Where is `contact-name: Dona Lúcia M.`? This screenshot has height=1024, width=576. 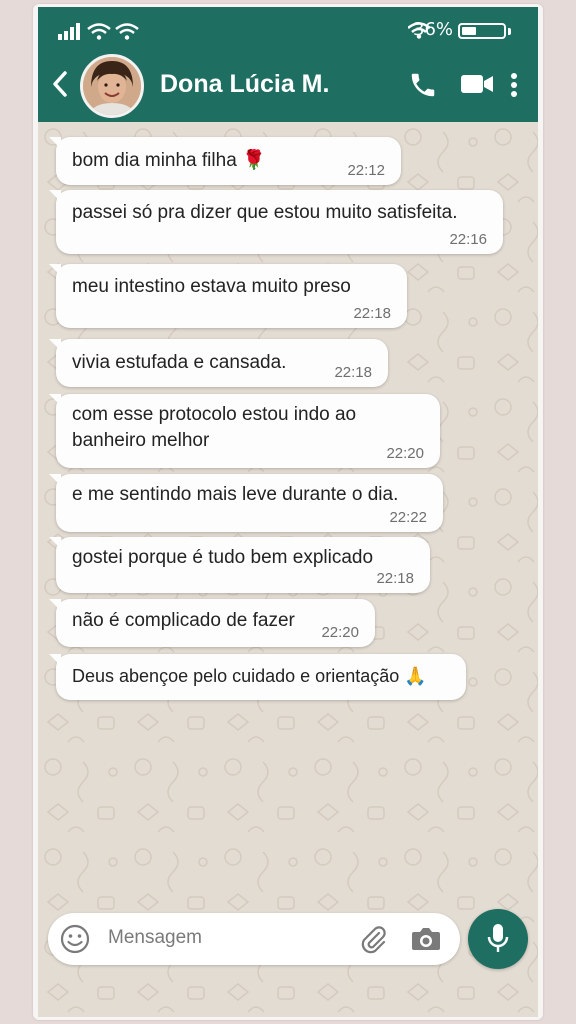 contact-name: Dona Lúcia M. is located at coordinates (244, 84).